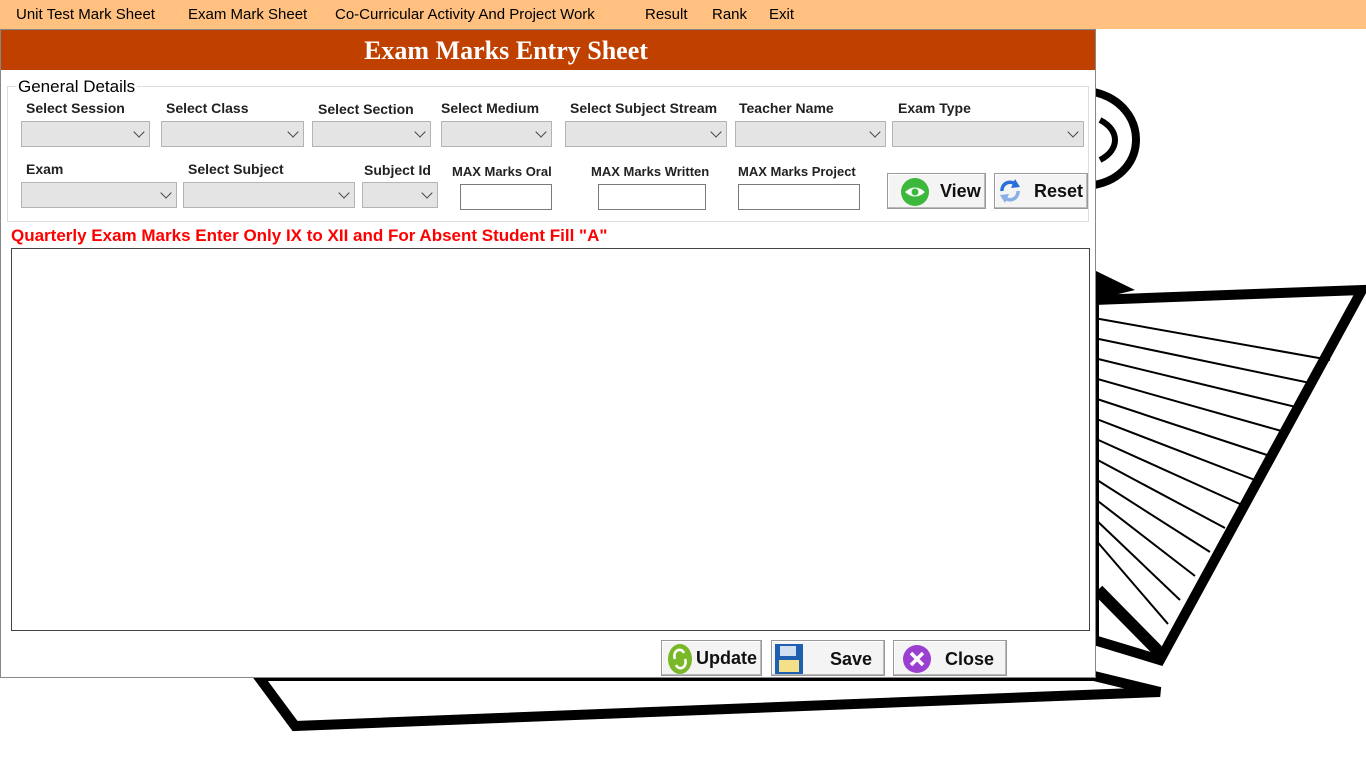 The width and height of the screenshot is (1366, 768). I want to click on close-button: Close, so click(950, 658).